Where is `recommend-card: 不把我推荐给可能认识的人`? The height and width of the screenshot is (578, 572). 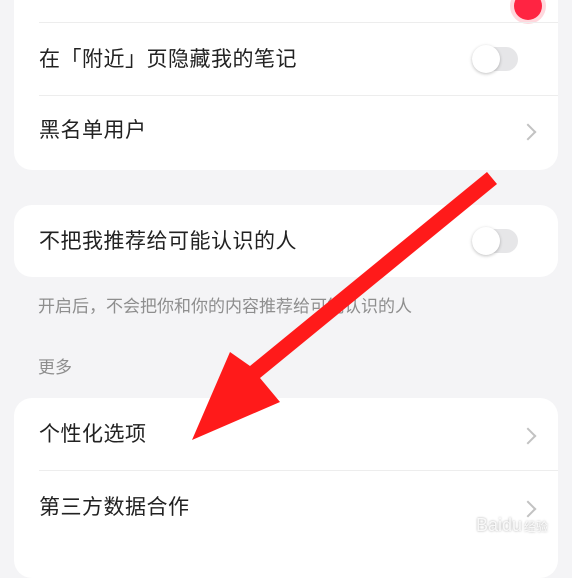
recommend-card: 不把我推荐给可能认识的人 is located at coordinates (286, 241).